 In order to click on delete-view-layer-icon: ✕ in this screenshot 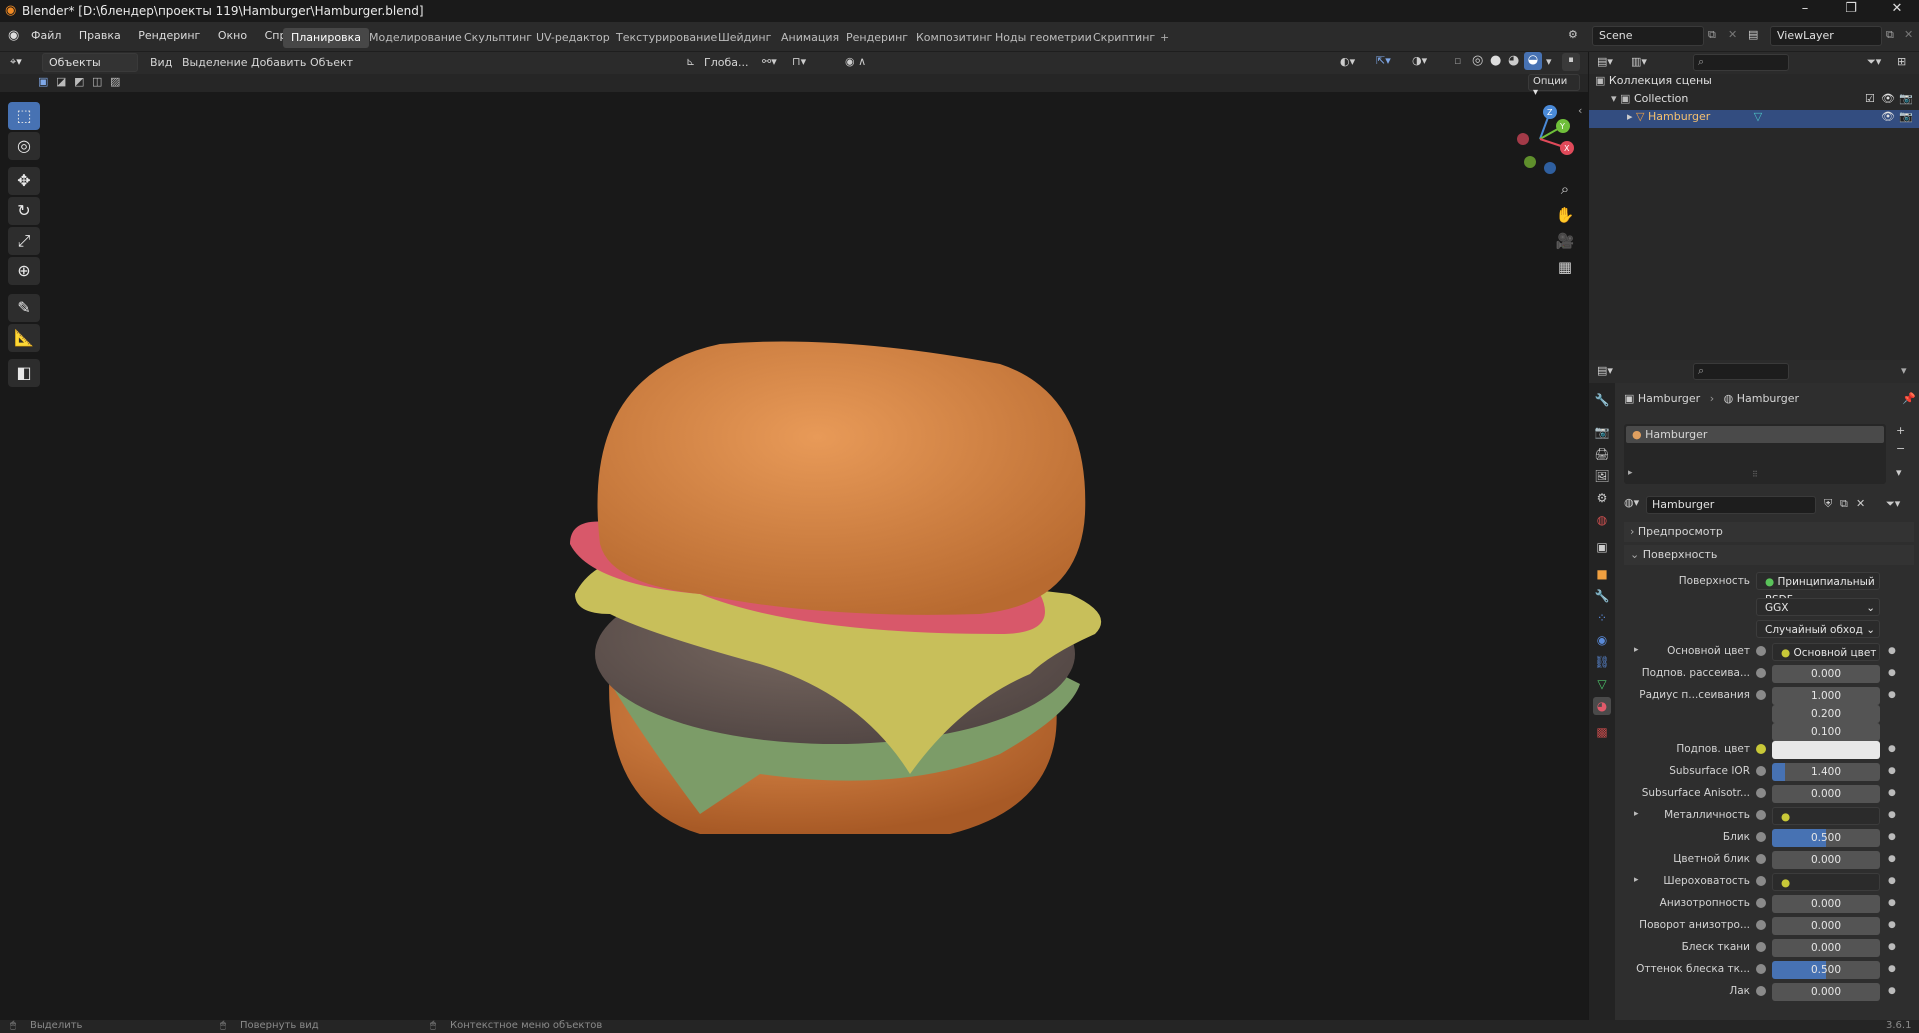, I will do `click(1908, 34)`.